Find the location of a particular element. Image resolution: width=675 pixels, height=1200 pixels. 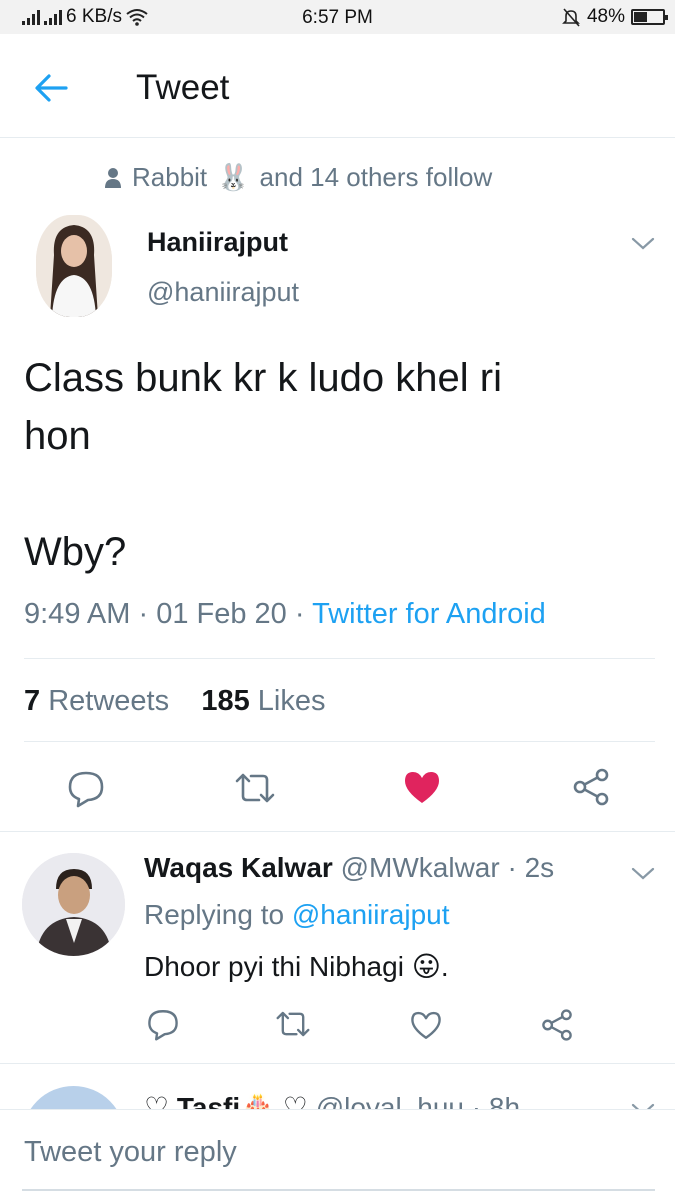

back-arrow-icon is located at coordinates (51, 88).